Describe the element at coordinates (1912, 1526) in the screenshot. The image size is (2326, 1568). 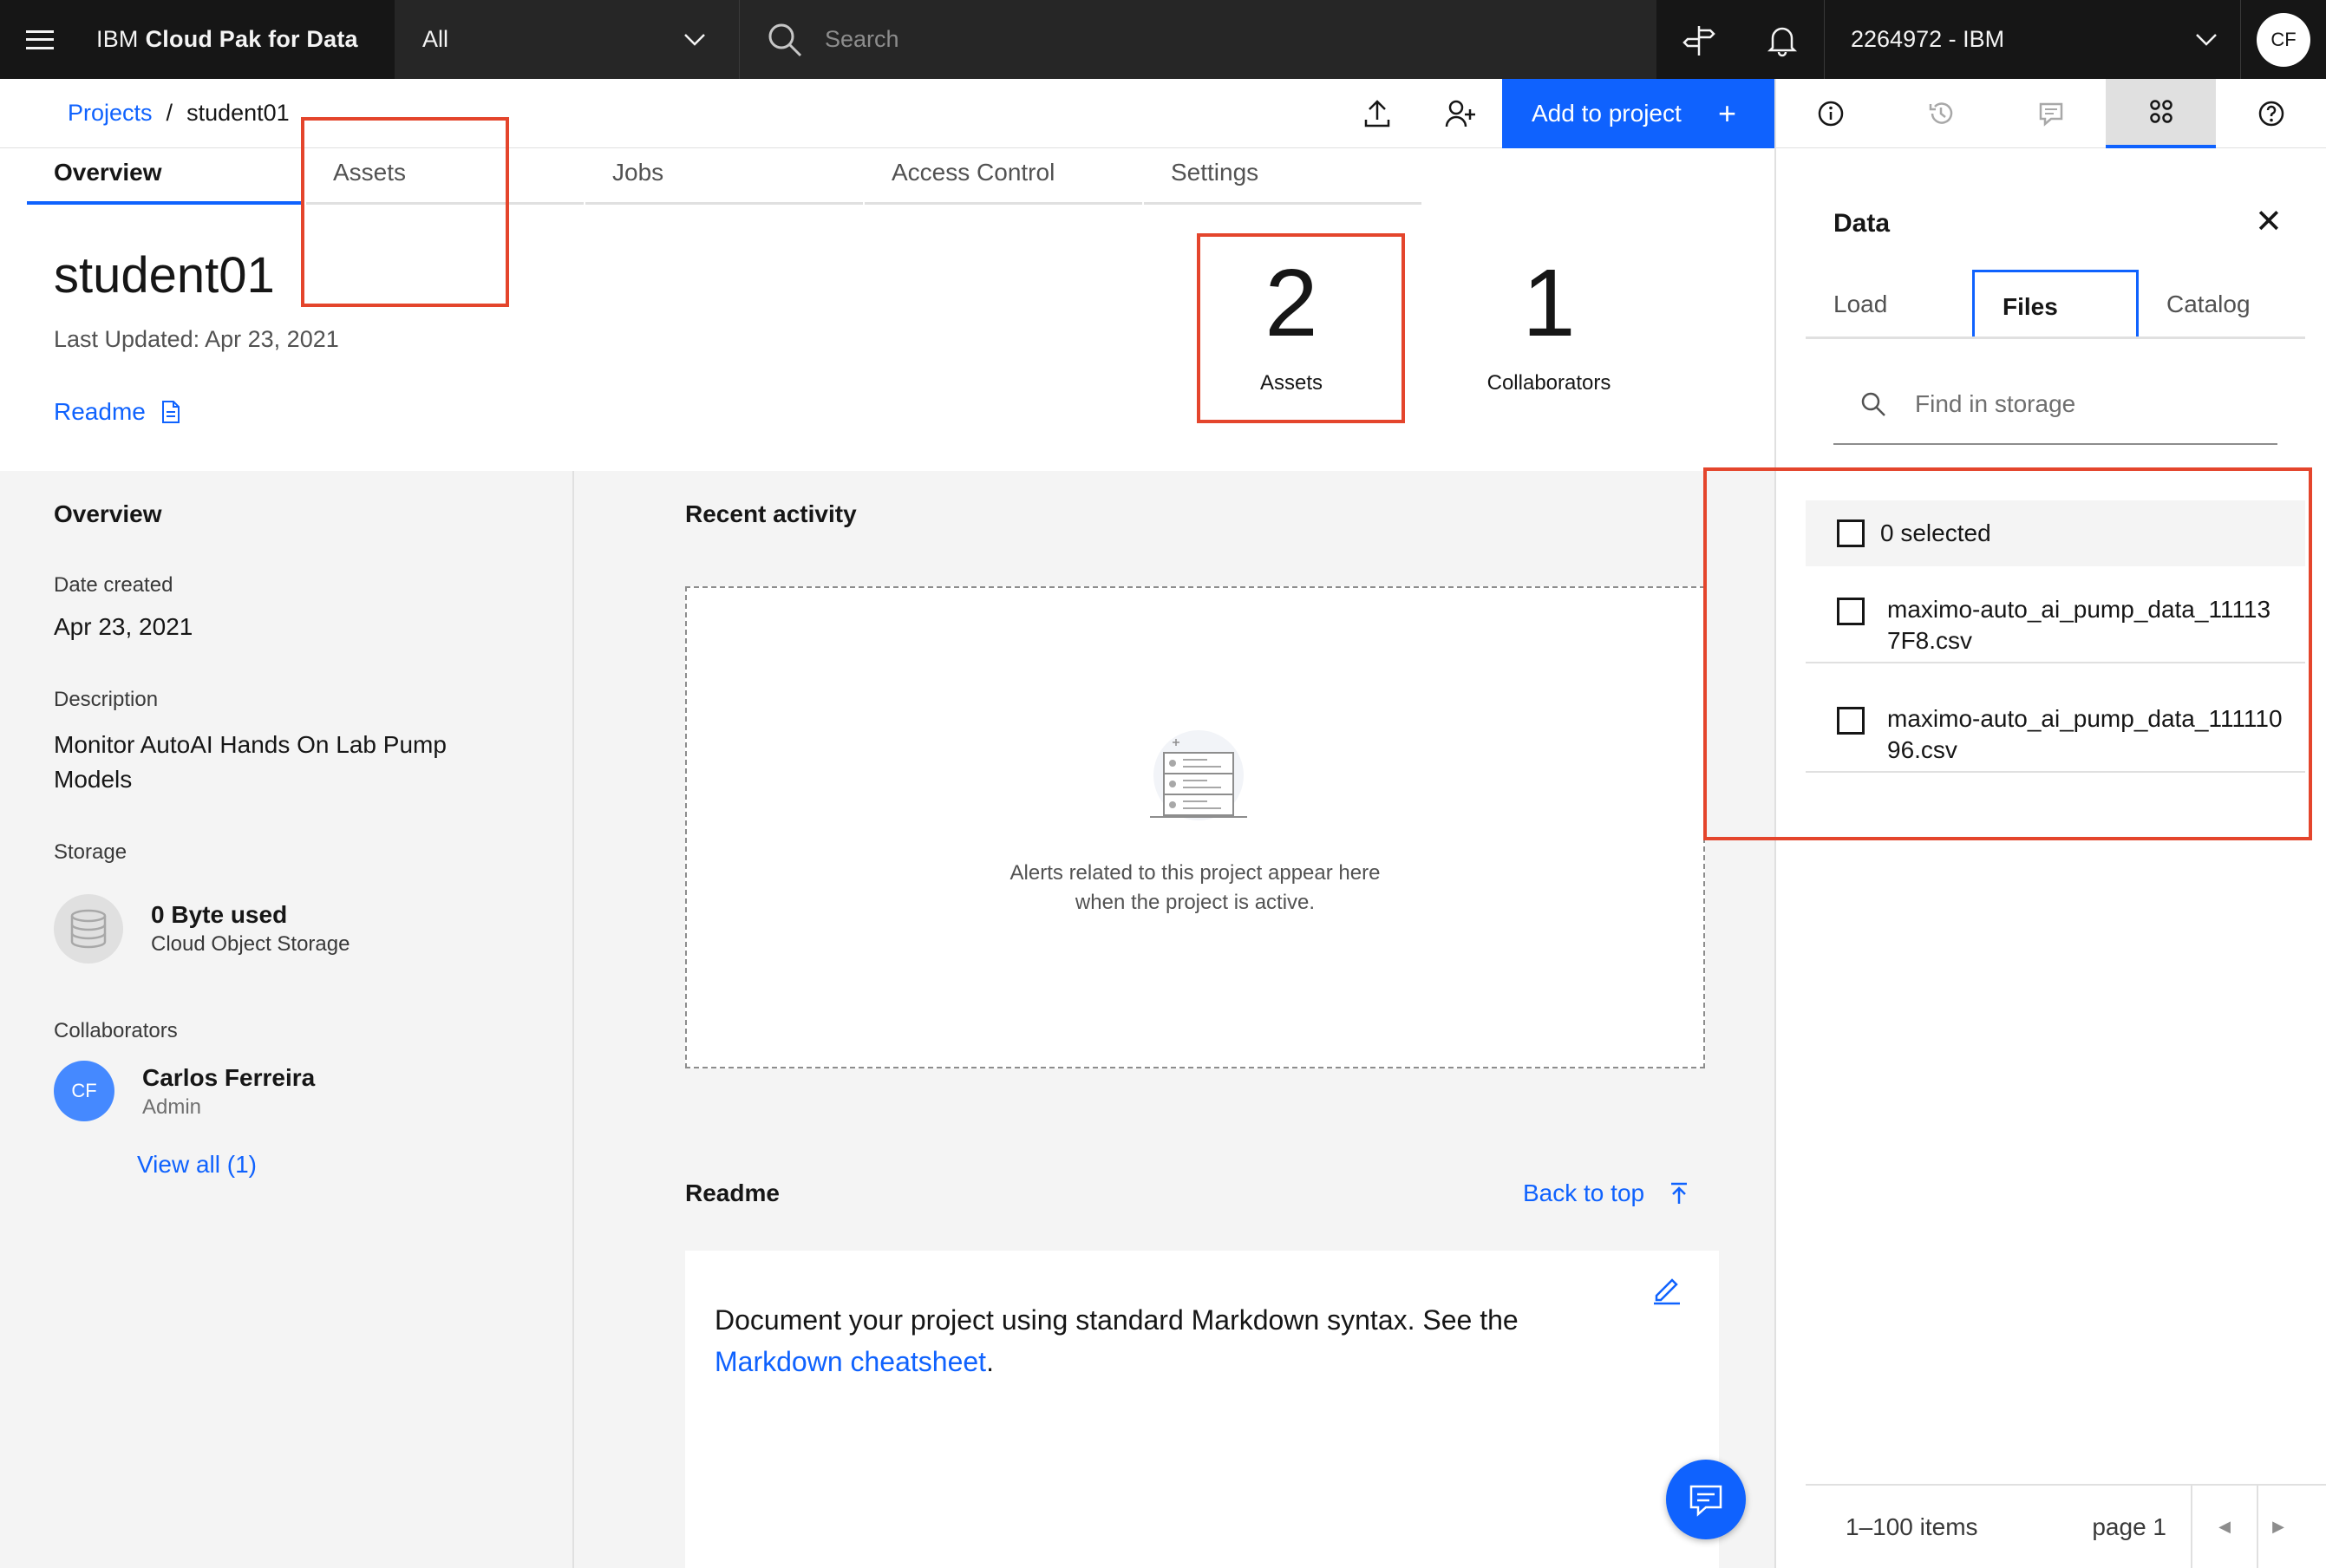
I see `pagination-items: 1–100 items` at that location.